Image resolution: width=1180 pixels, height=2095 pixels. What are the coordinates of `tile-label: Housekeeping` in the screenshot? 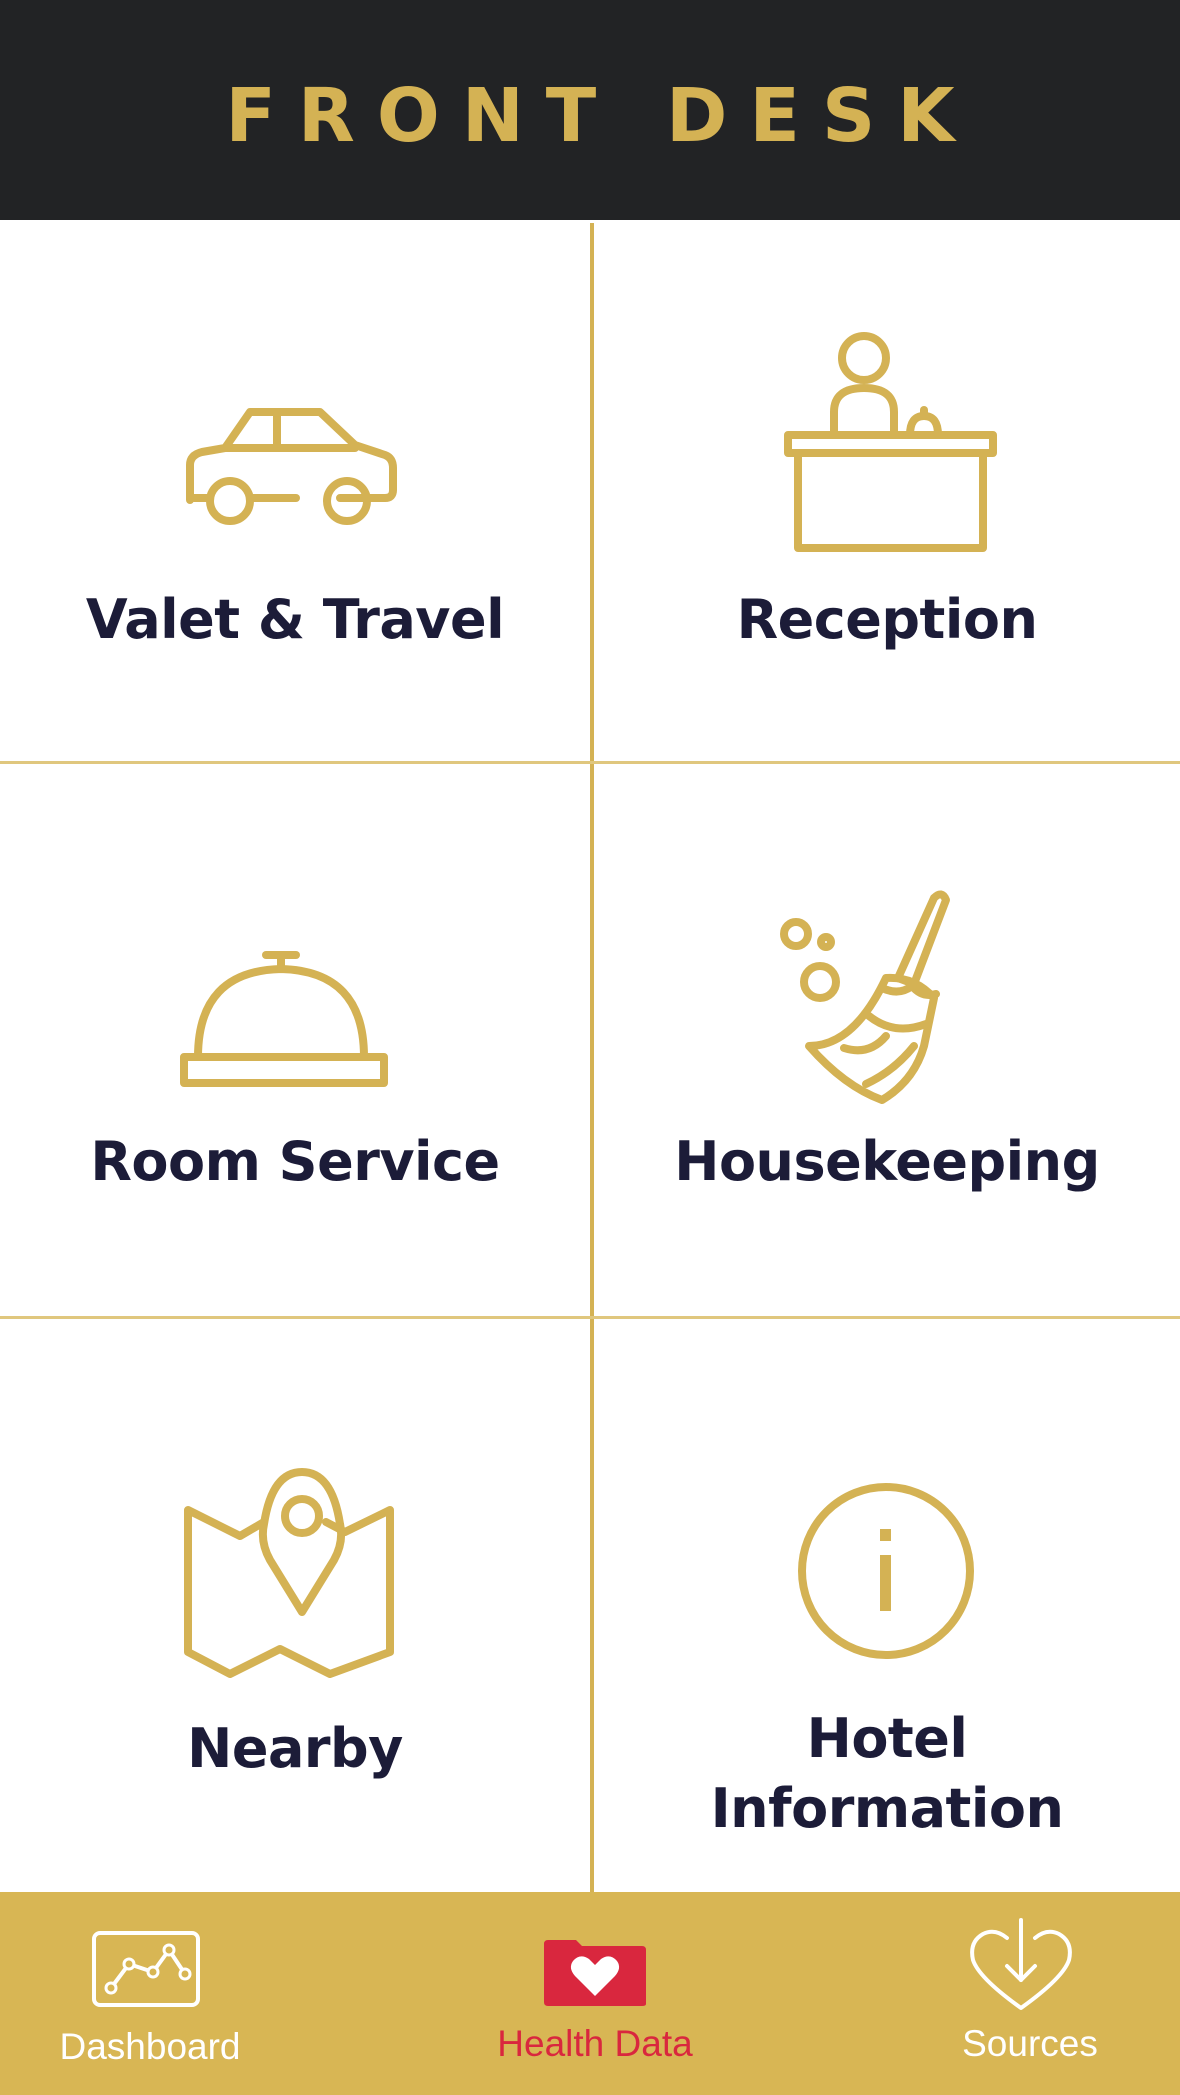 It's located at (887, 1161).